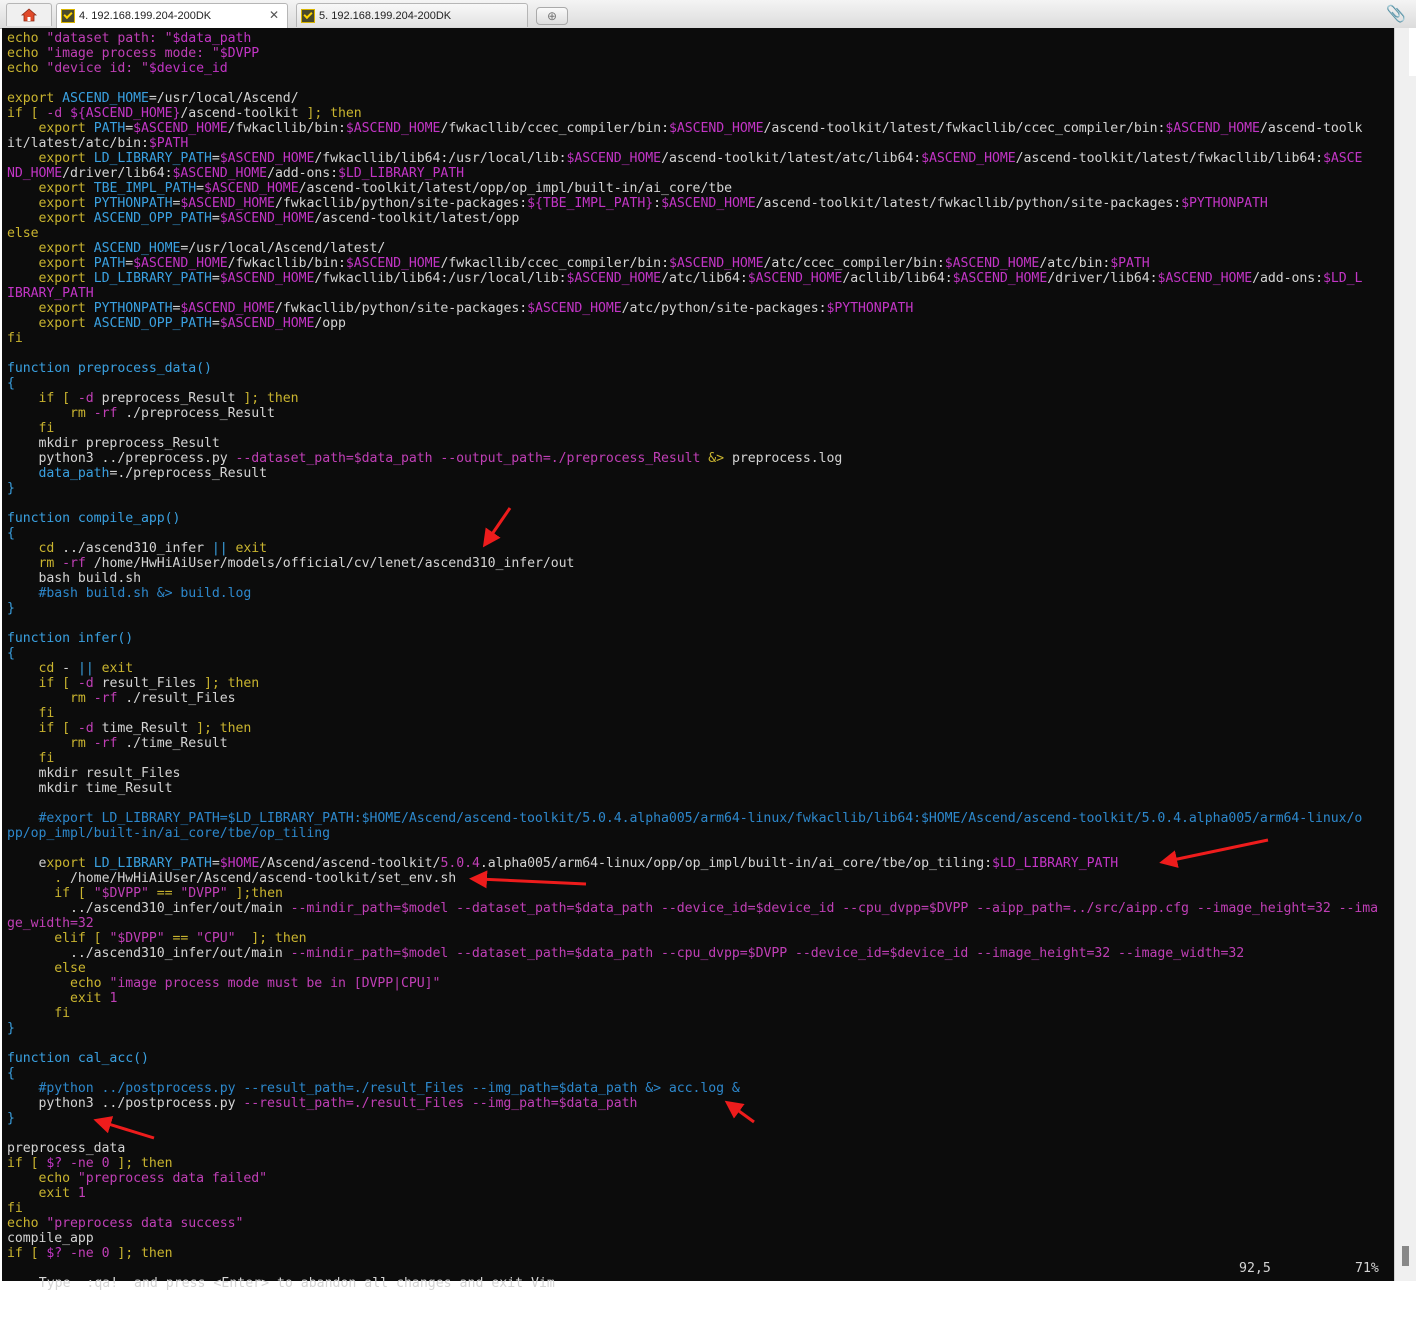 This screenshot has width=1416, height=1336. Describe the element at coordinates (105, 98) in the screenshot. I see `code-token: ASCEND_HOME` at that location.